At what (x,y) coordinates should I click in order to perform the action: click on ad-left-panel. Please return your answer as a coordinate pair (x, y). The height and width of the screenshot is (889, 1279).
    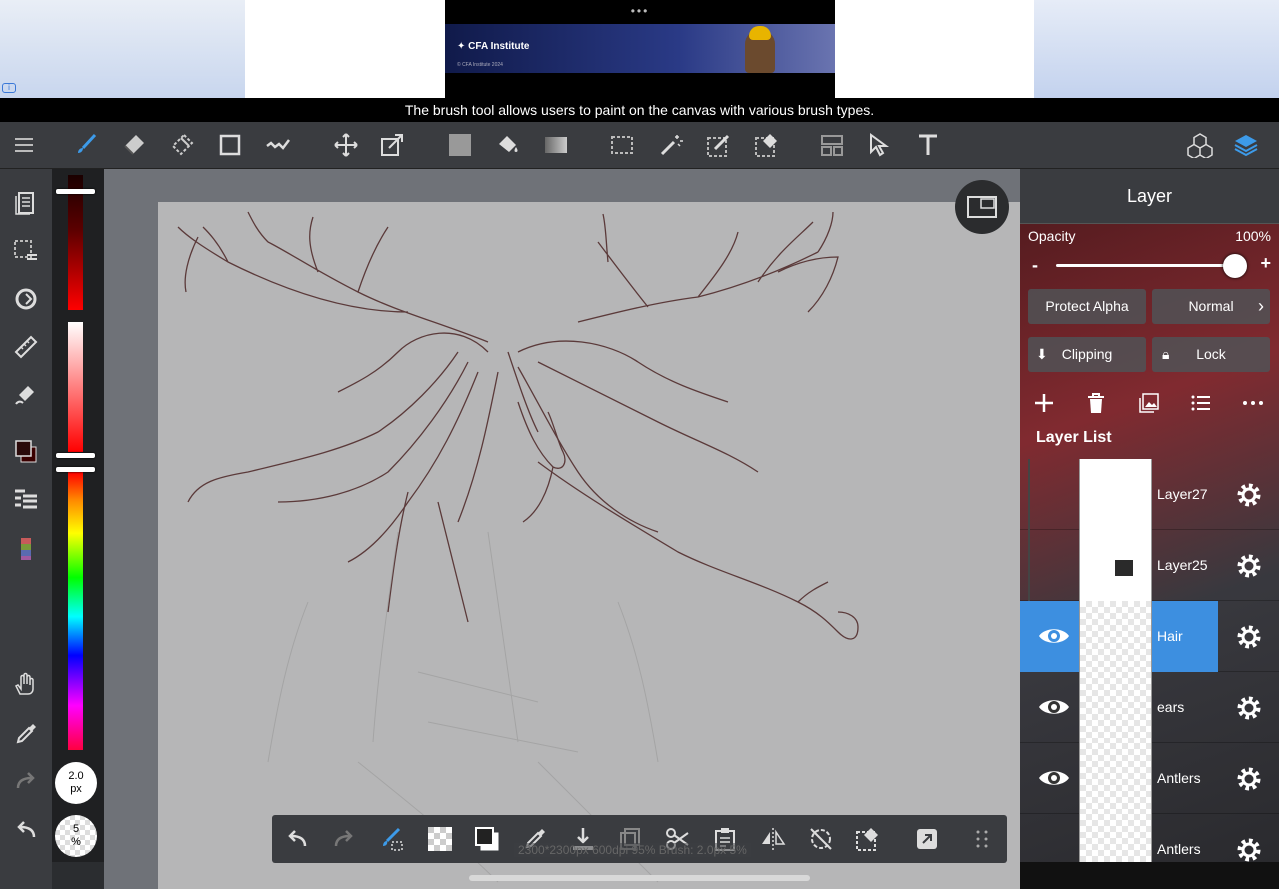
    Looking at the image, I should click on (122, 49).